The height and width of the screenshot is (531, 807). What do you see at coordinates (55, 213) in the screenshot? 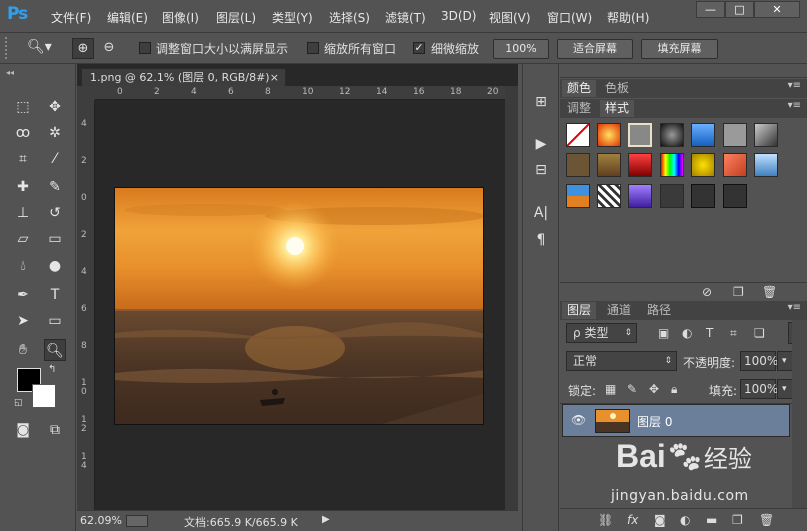
I see `history-brush-tool-icon: ↺` at bounding box center [55, 213].